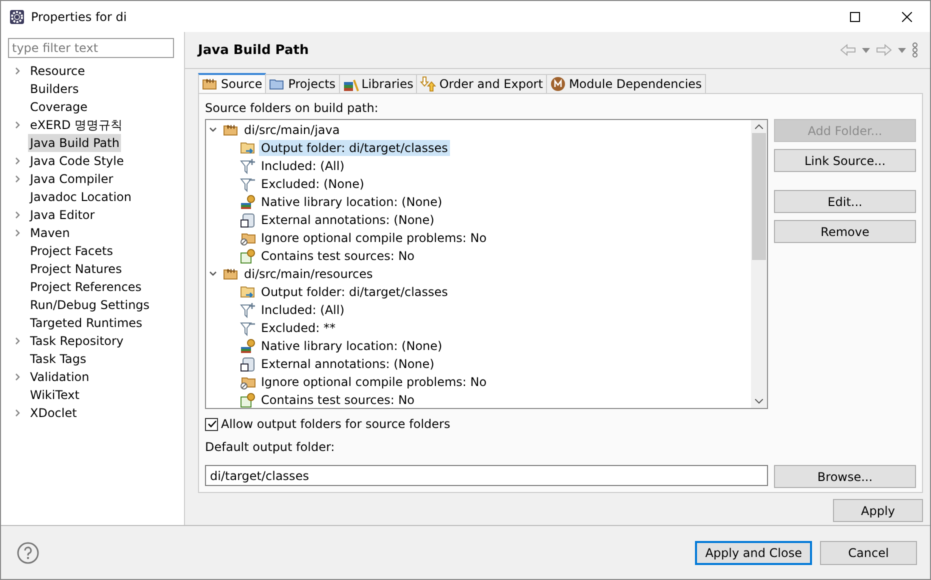  I want to click on scroll-down-icon, so click(759, 401).